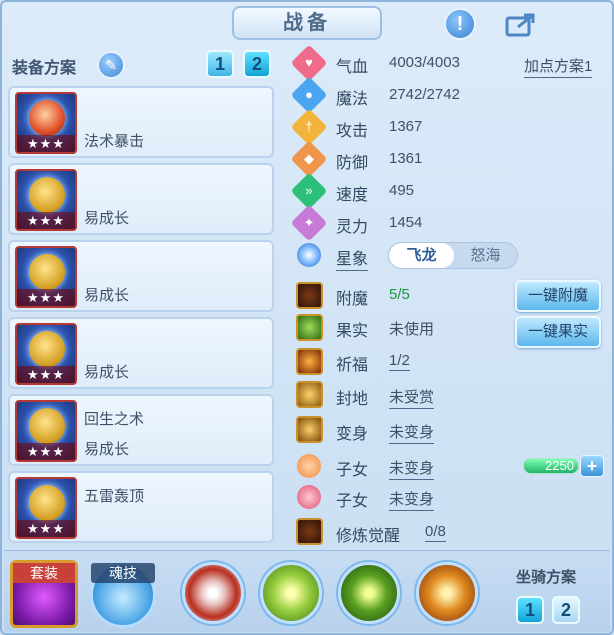  I want to click on armor-icon: ★★★, so click(46, 277).